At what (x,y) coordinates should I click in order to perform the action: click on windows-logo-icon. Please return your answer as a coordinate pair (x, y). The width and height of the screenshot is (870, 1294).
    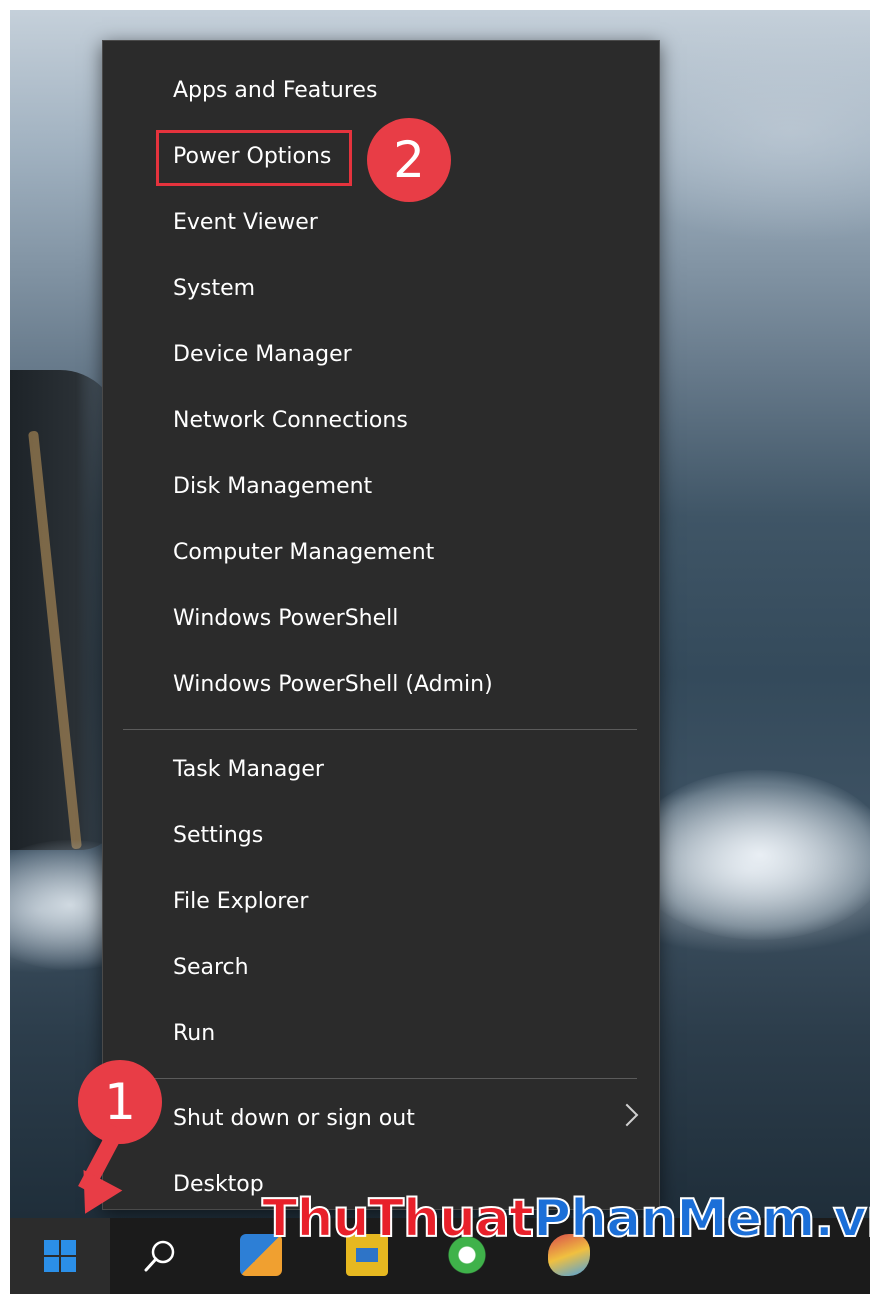
    Looking at the image, I should click on (60, 1256).